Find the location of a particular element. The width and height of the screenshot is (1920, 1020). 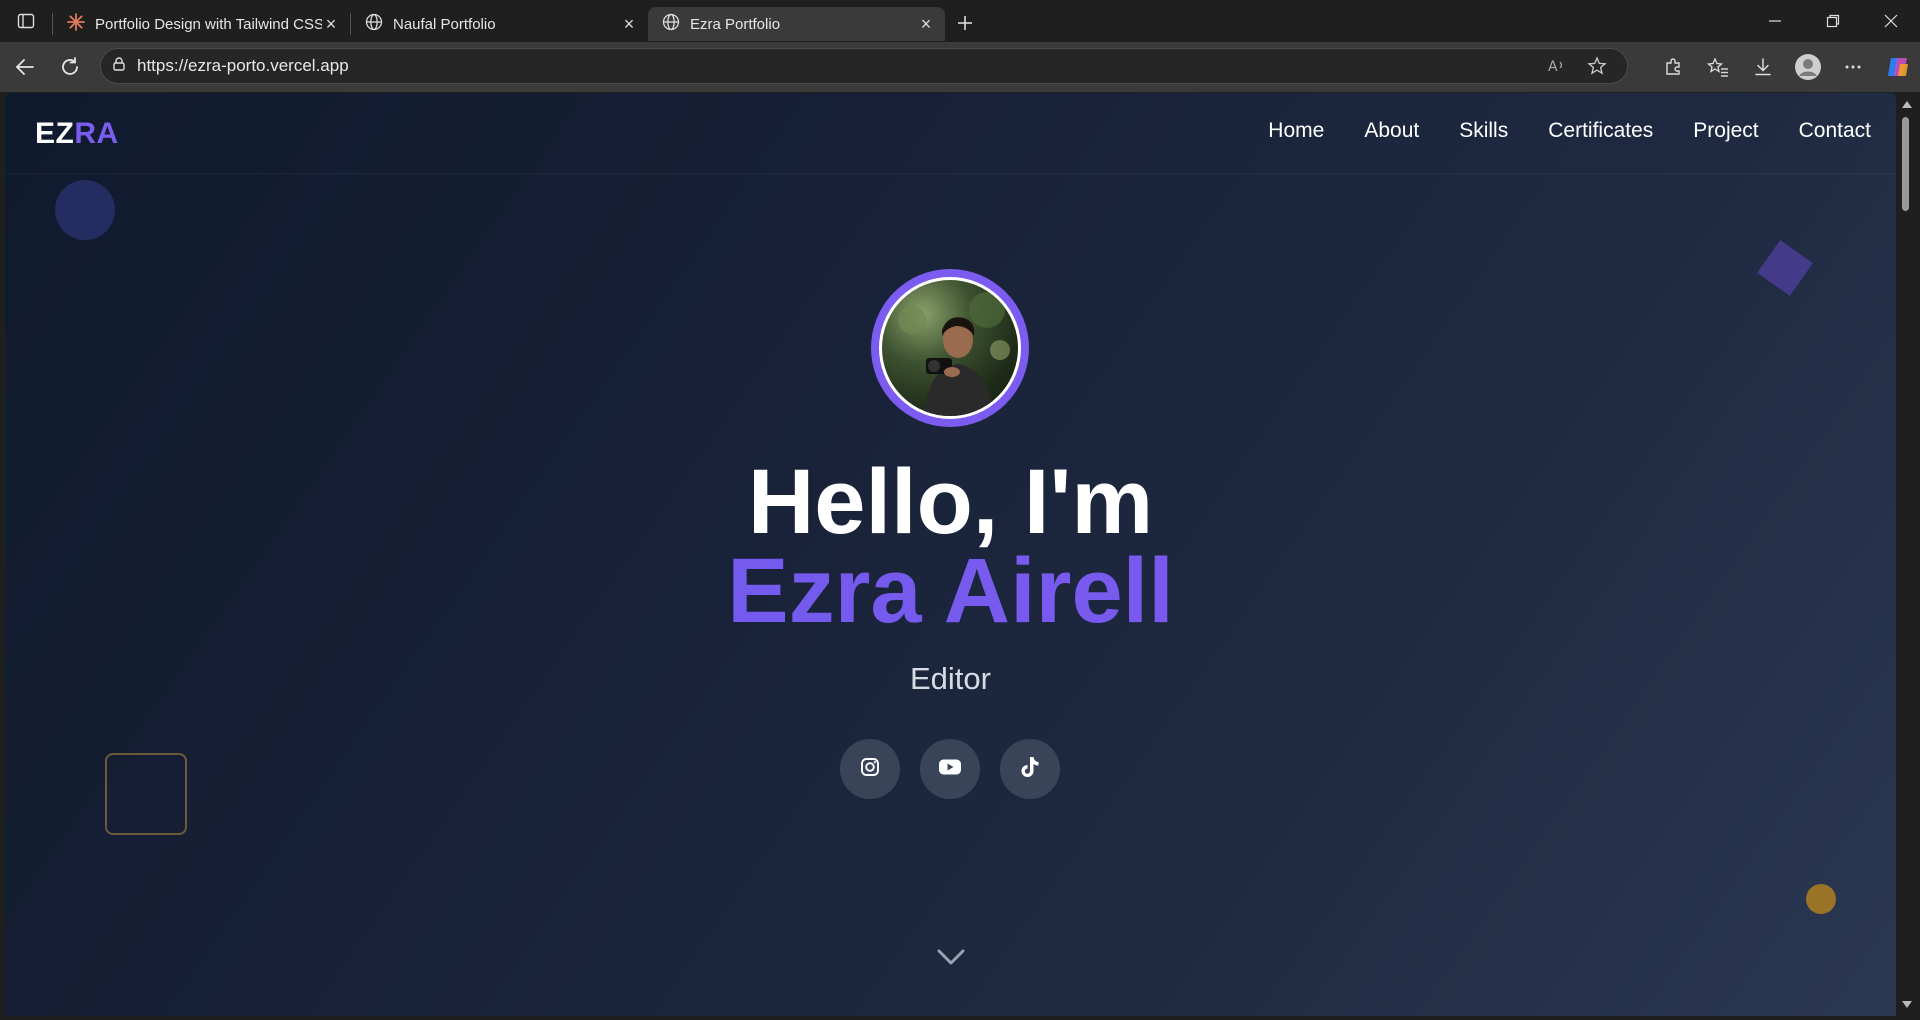

sparkle-icon is located at coordinates (76, 24).